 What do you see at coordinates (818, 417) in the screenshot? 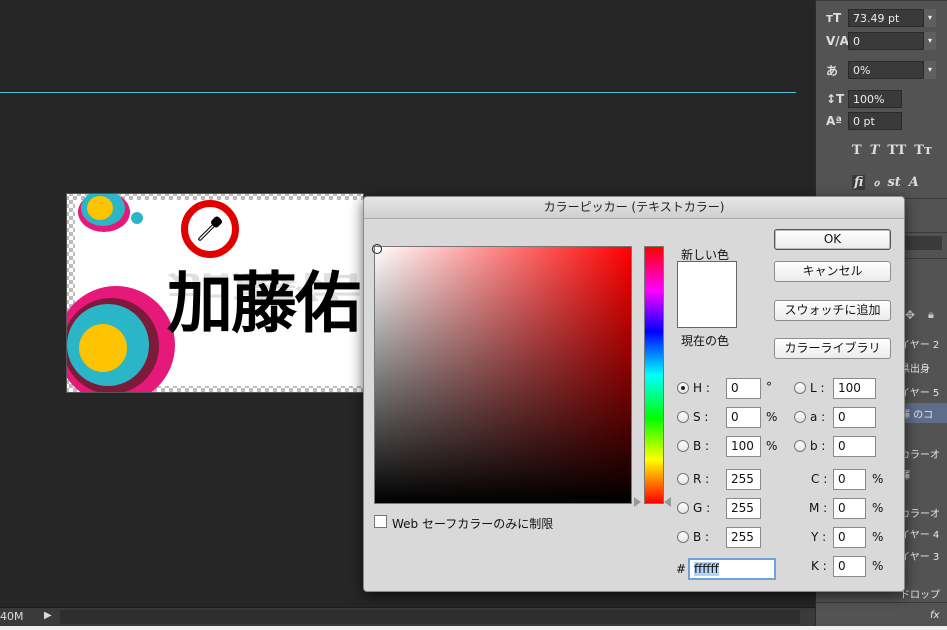
I see `a-channel-label: a :` at bounding box center [818, 417].